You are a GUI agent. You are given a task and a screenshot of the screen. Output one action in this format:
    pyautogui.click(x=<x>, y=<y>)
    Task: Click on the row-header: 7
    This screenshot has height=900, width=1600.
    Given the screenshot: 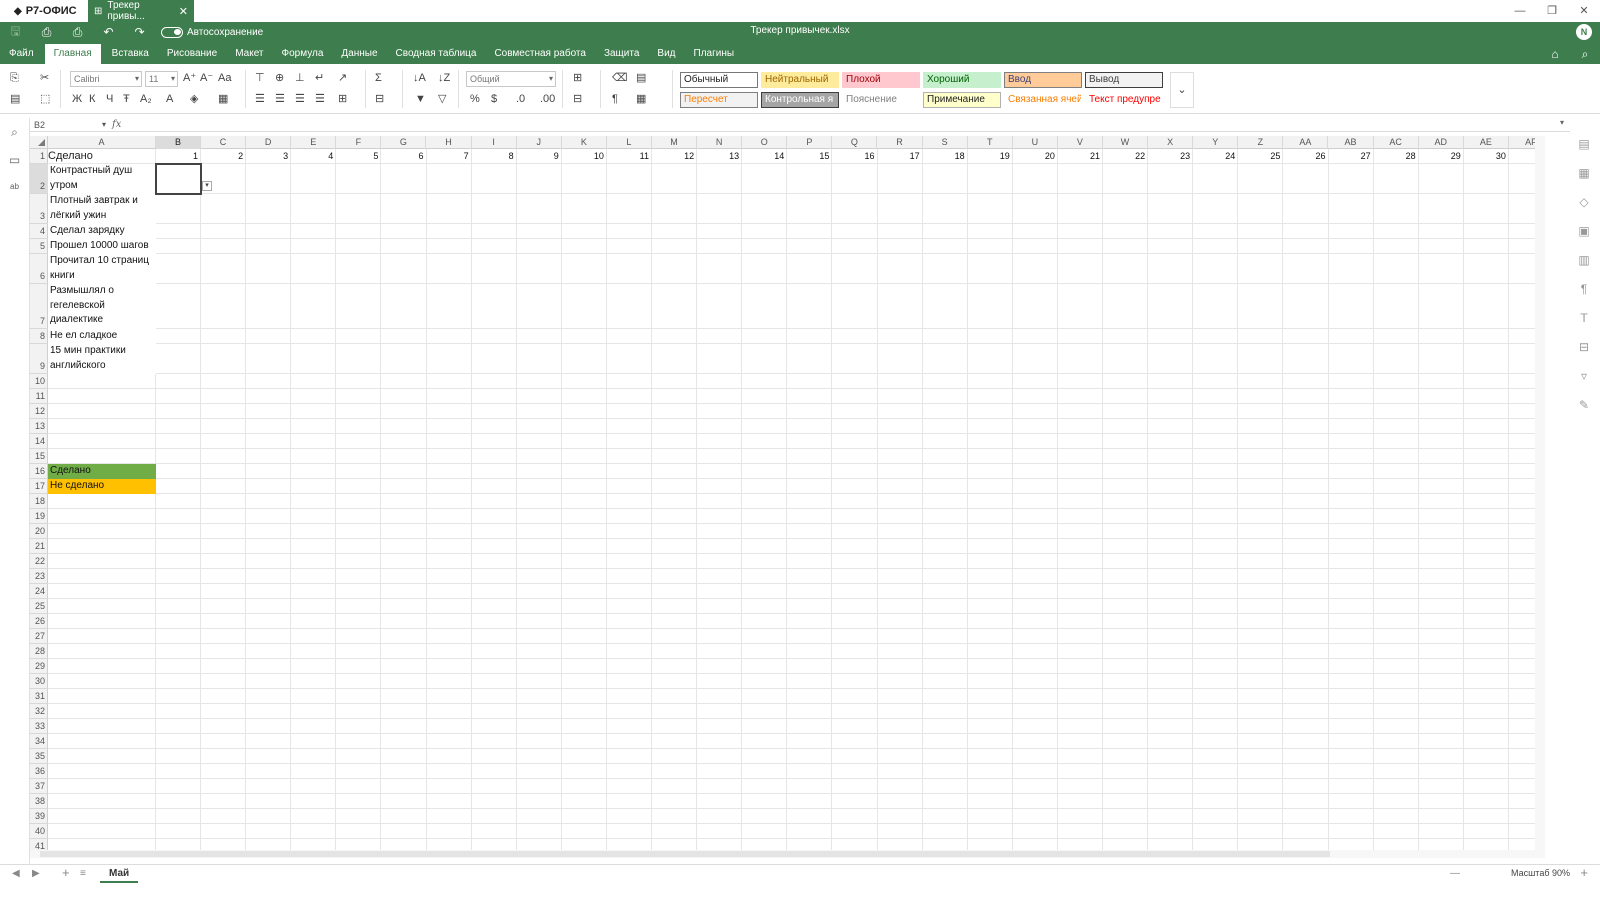 What is the action you would take?
    pyautogui.click(x=39, y=306)
    